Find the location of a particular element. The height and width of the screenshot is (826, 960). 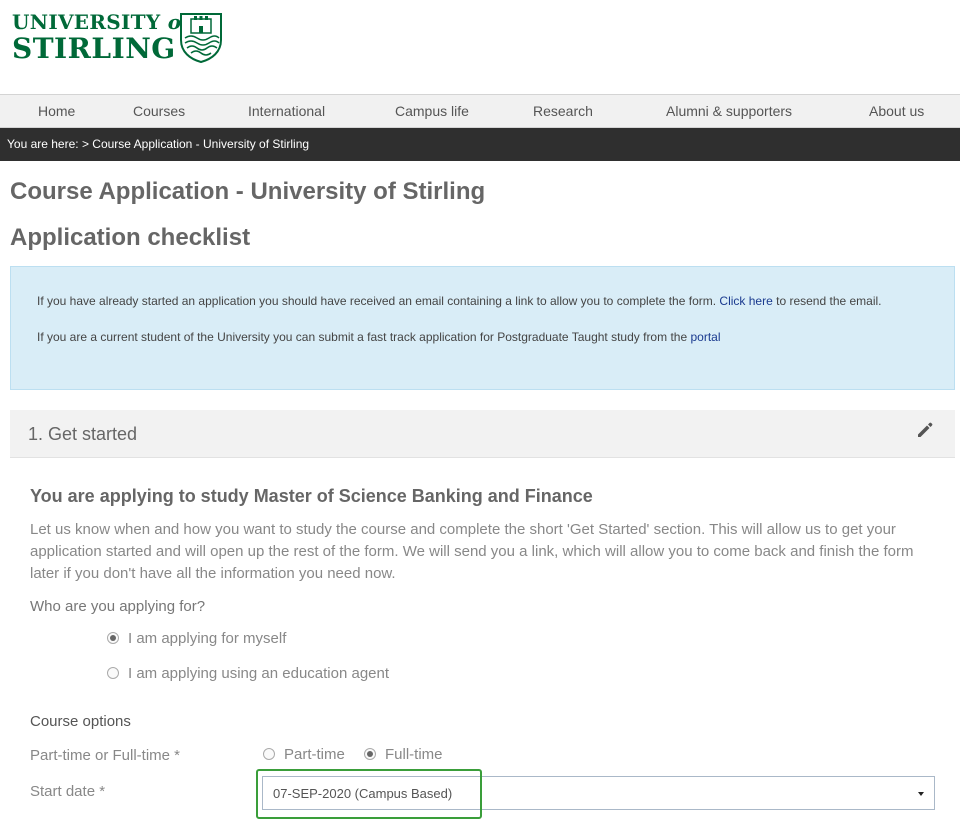

radio-label: I am applying using an education agent is located at coordinates (259, 673).